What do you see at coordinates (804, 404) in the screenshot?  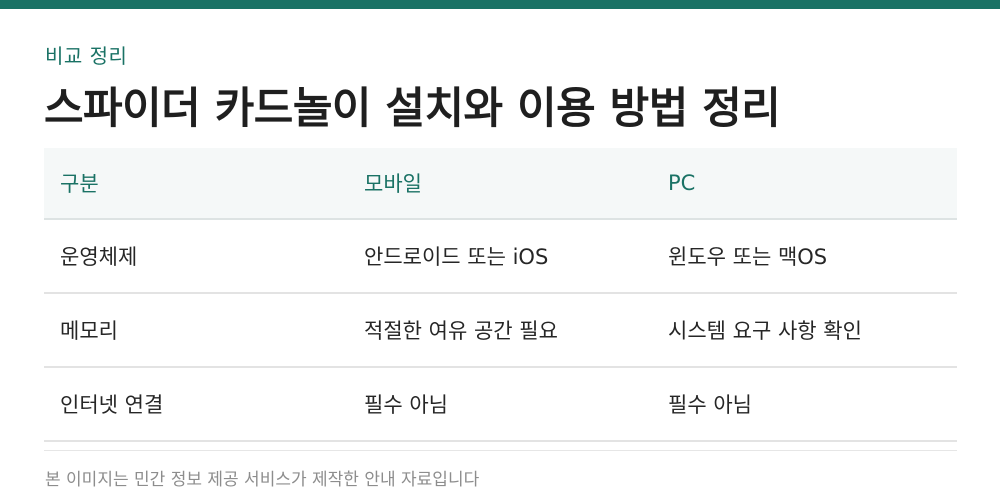 I see `cell-pc-internet: 필수 아님` at bounding box center [804, 404].